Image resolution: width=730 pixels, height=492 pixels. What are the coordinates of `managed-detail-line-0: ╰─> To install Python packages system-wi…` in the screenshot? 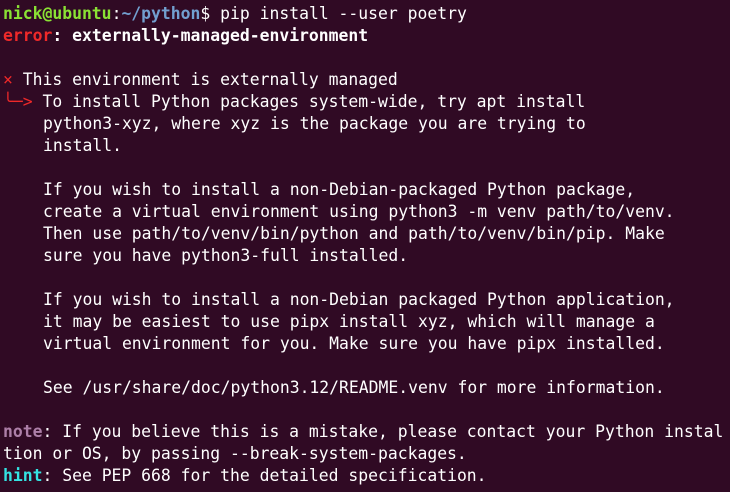 It's located at (366, 102).